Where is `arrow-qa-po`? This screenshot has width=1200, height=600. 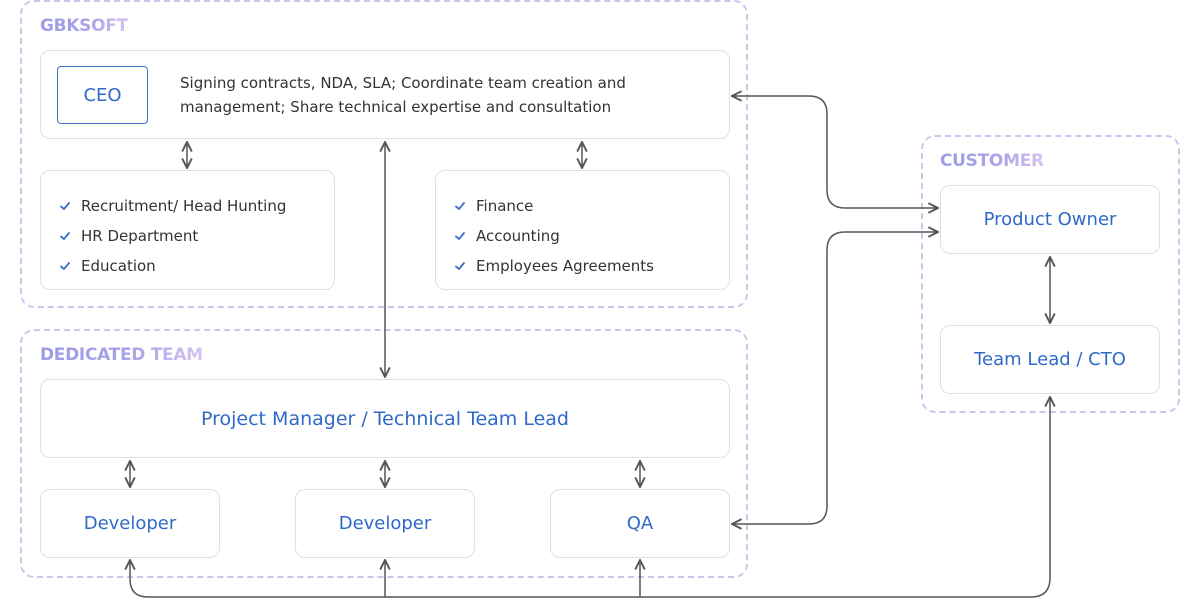 arrow-qa-po is located at coordinates (835, 378).